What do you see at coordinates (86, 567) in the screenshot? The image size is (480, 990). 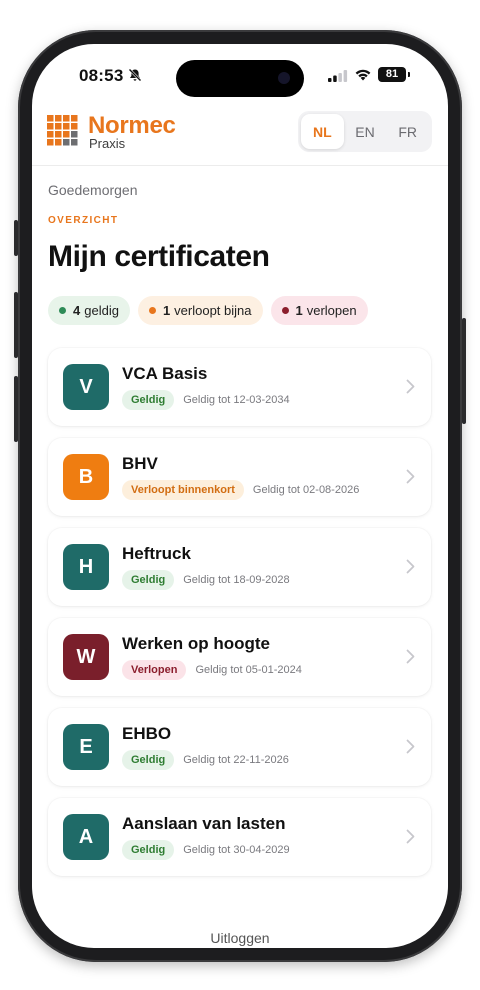 I see `certificate-avatar: H` at bounding box center [86, 567].